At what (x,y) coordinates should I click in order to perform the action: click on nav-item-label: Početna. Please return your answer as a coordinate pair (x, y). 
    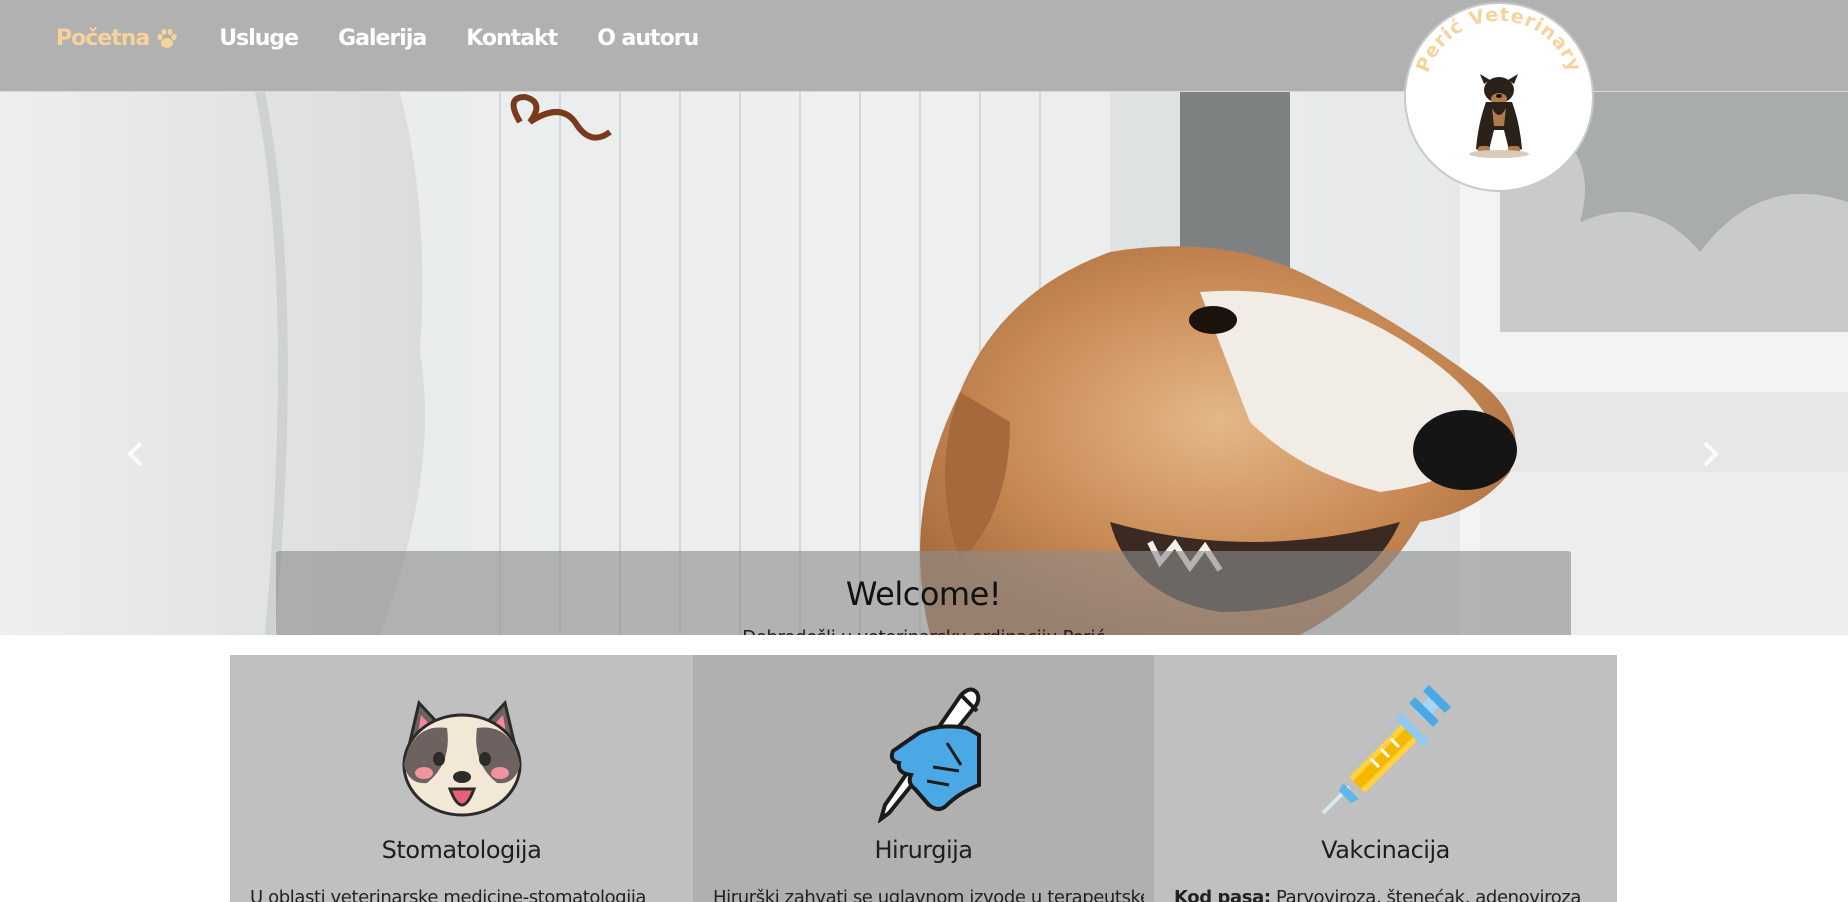
    Looking at the image, I should click on (103, 38).